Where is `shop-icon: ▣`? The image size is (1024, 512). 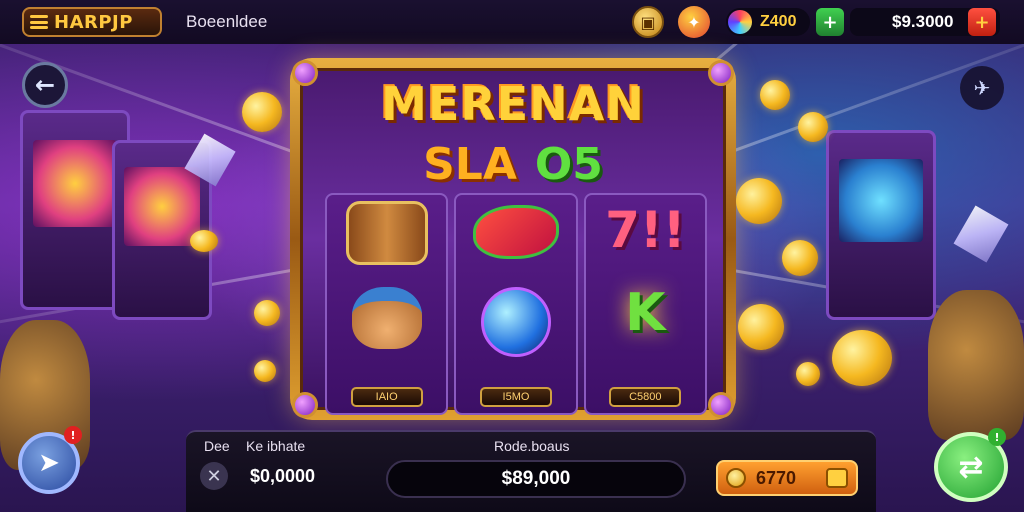 shop-icon: ▣ is located at coordinates (648, 22).